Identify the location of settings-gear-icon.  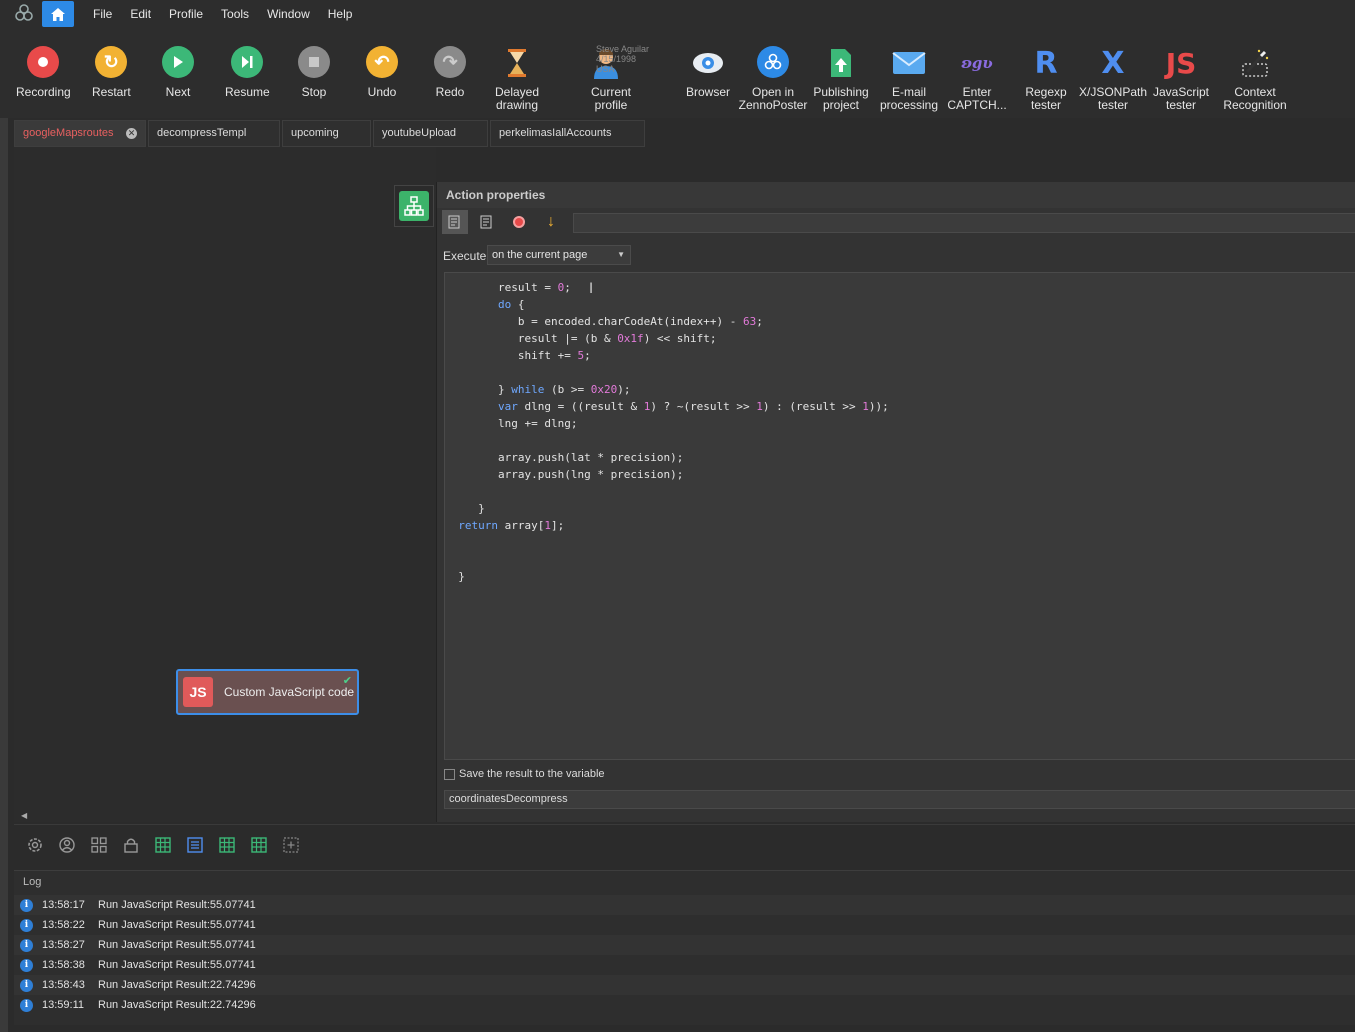
(35, 845).